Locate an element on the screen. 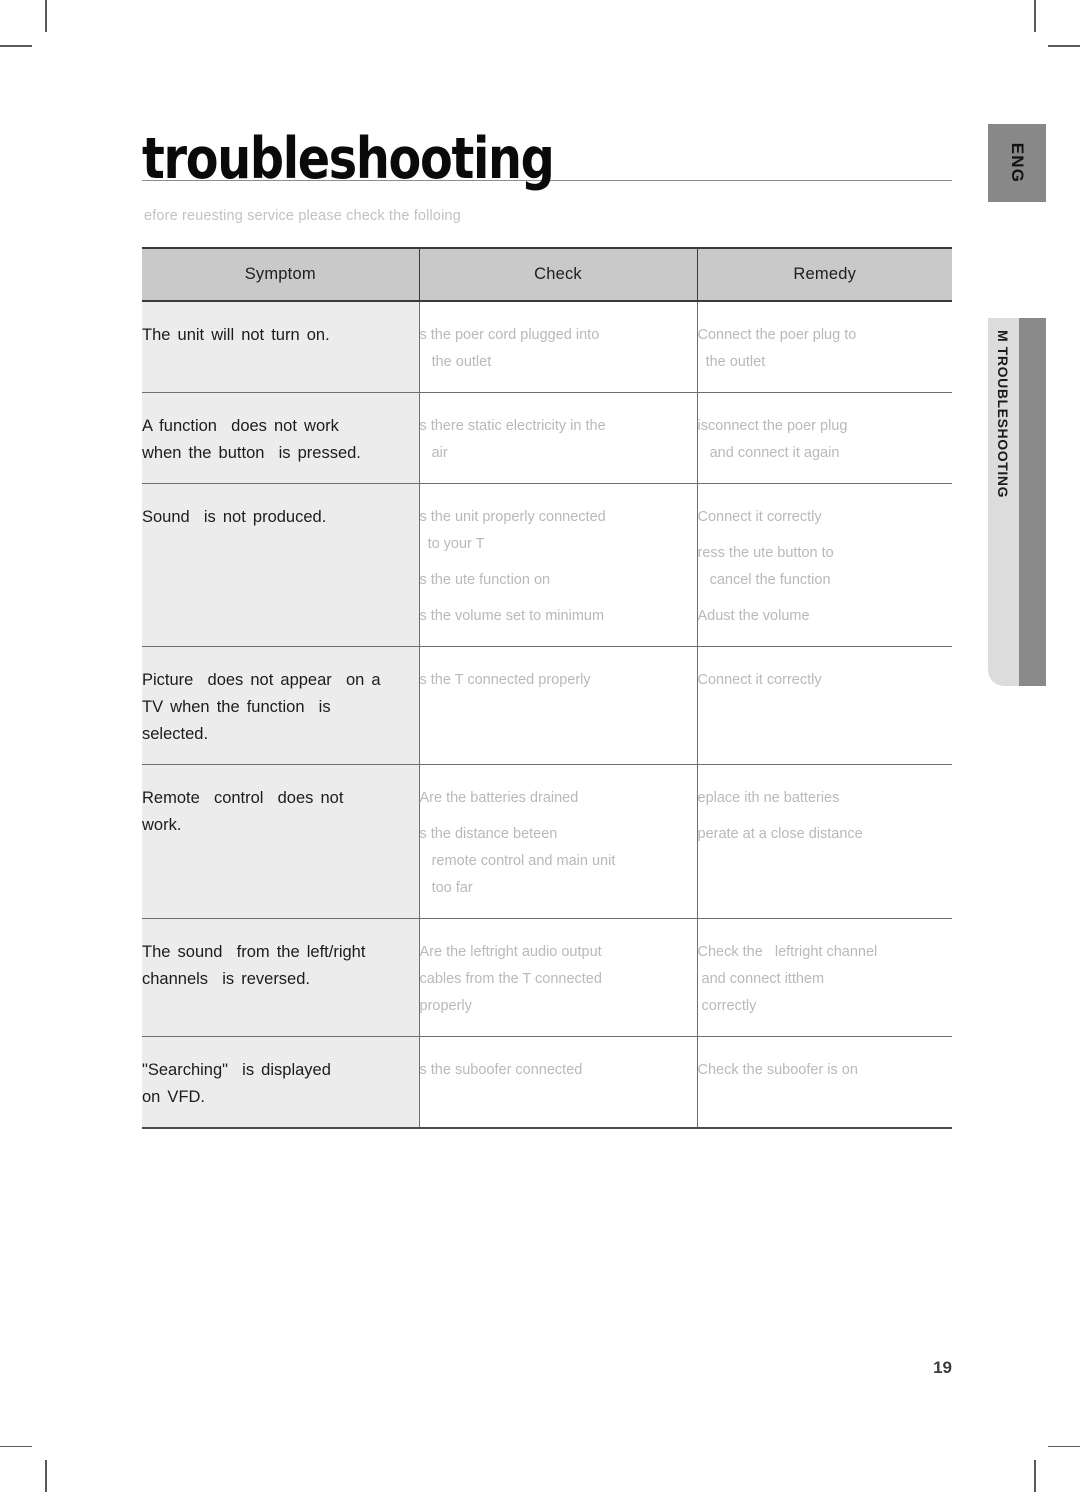 This screenshot has width=1080, height=1492. cell-remedy: Connect the poer plug to the outlet is located at coordinates (824, 347).